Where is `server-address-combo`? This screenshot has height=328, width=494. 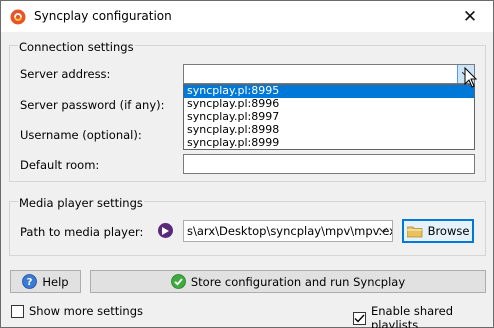 server-address-combo is located at coordinates (329, 74).